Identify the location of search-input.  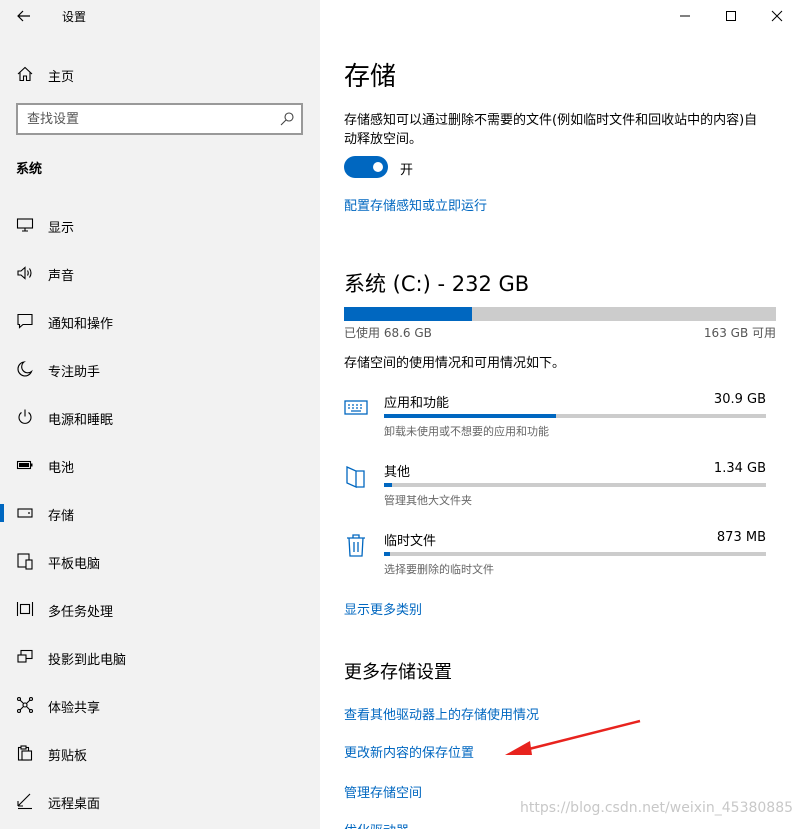
(138, 119).